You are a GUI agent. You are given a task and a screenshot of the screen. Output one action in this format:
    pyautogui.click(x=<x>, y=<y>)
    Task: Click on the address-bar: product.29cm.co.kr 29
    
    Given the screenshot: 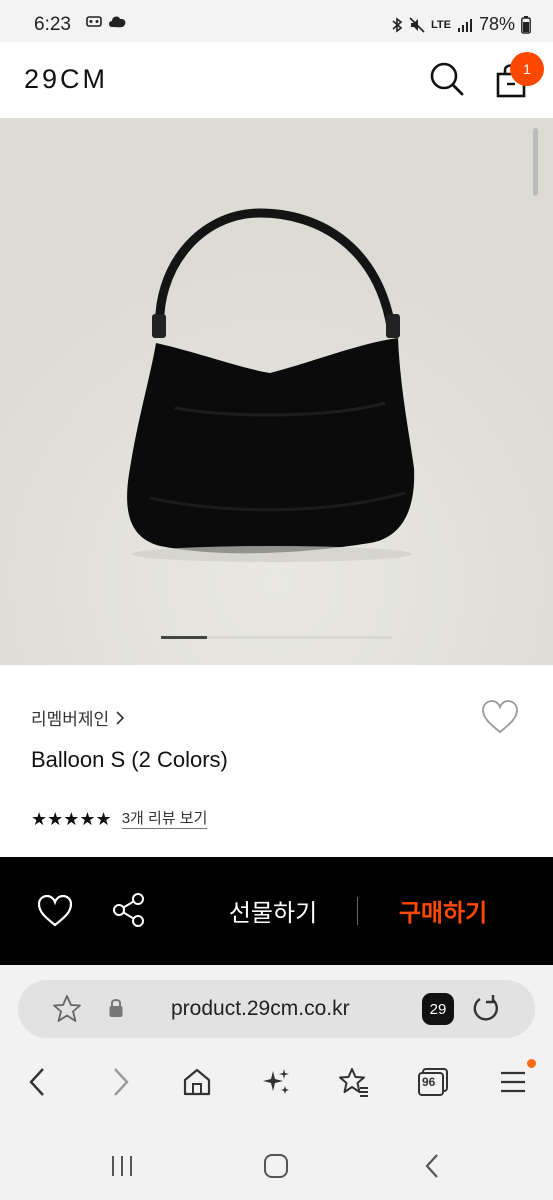 What is the action you would take?
    pyautogui.click(x=276, y=1009)
    